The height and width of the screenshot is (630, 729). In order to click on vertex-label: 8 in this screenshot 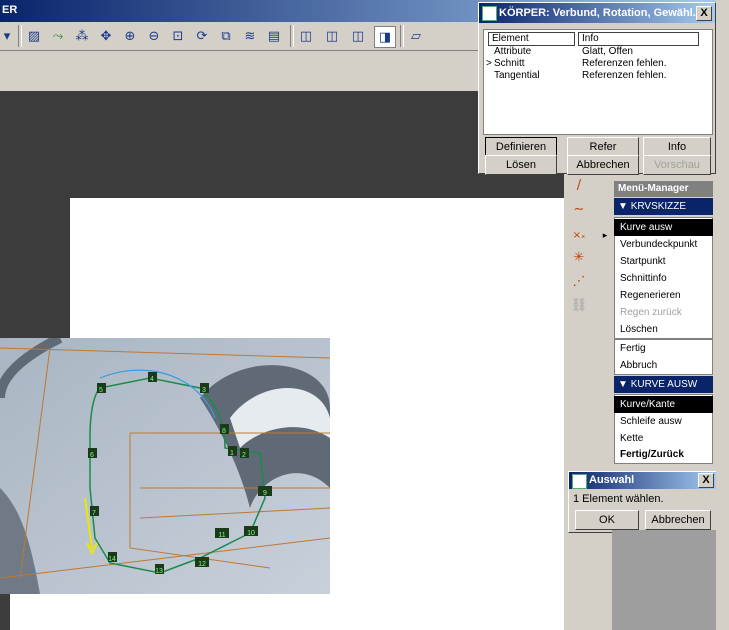, I will do `click(224, 431)`.